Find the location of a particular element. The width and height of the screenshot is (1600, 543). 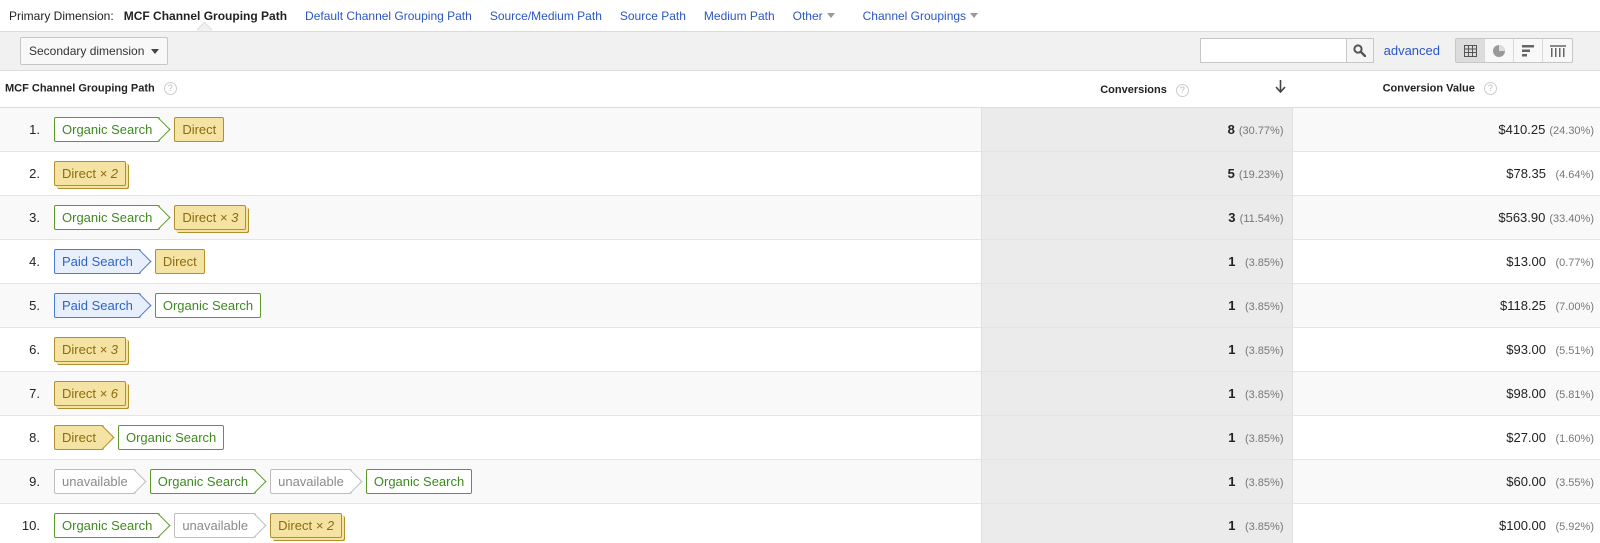

path-step-direct: Direct × 2 is located at coordinates (306, 525).